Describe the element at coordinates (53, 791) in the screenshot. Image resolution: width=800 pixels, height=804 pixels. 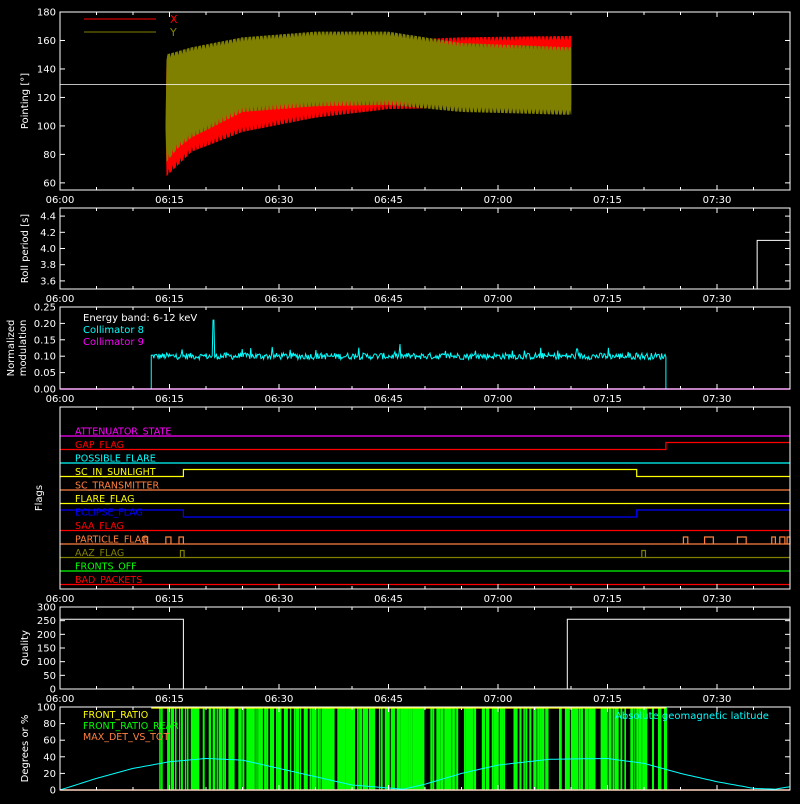
I see `y-tick-label: 0` at that location.